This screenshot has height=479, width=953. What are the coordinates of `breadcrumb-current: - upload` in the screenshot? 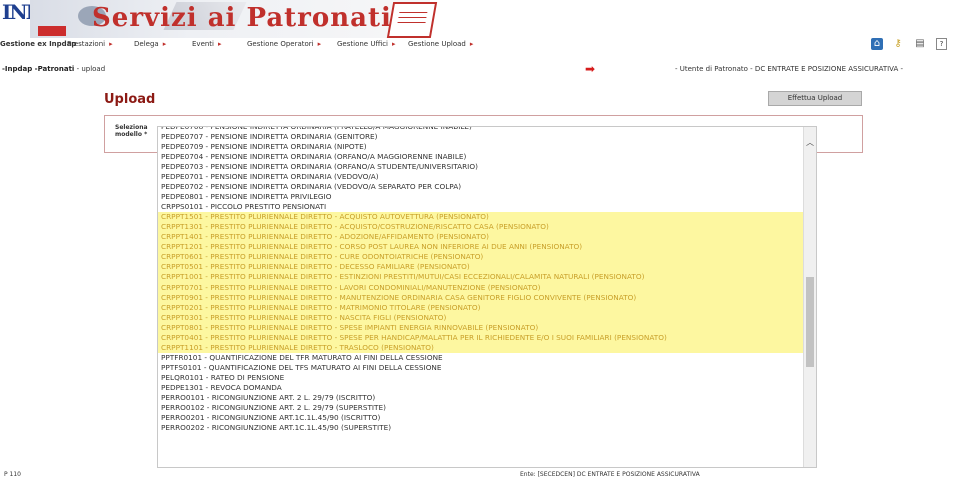 It's located at (91, 69).